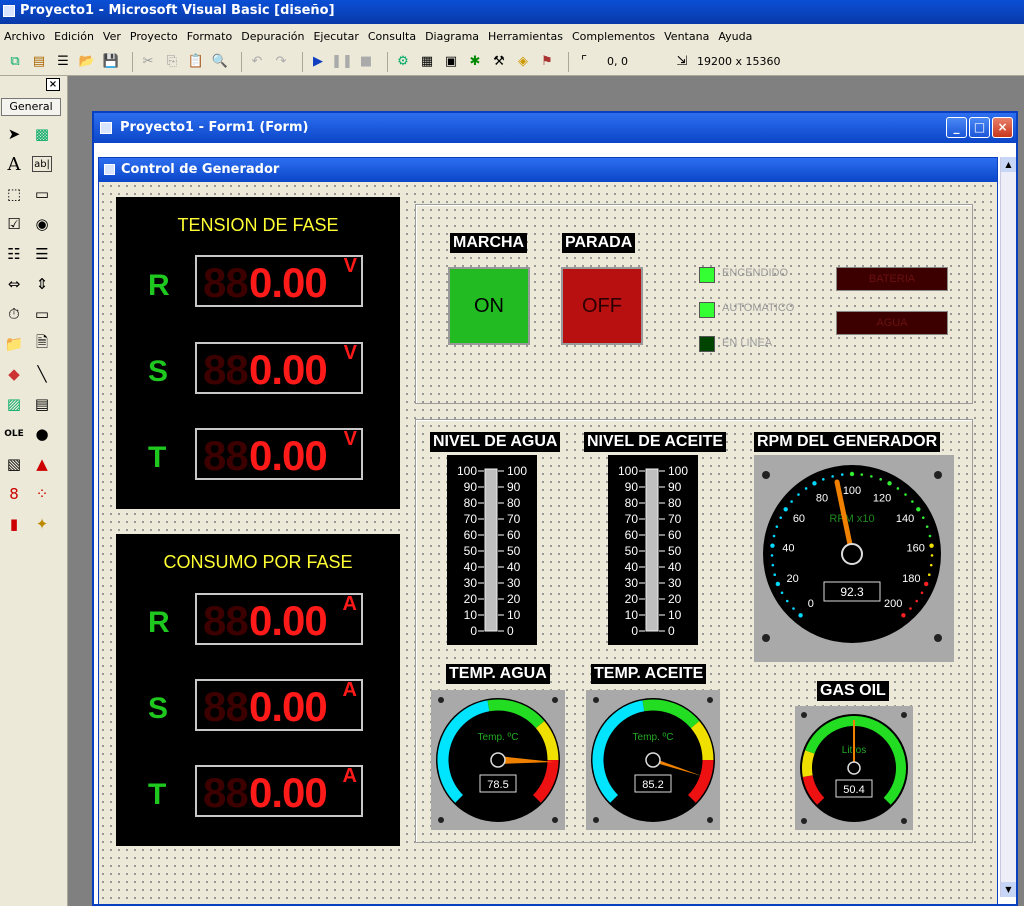 The image size is (1024, 906). Describe the element at coordinates (288, 282) in the screenshot. I see `tension-value-r: 0.00` at that location.